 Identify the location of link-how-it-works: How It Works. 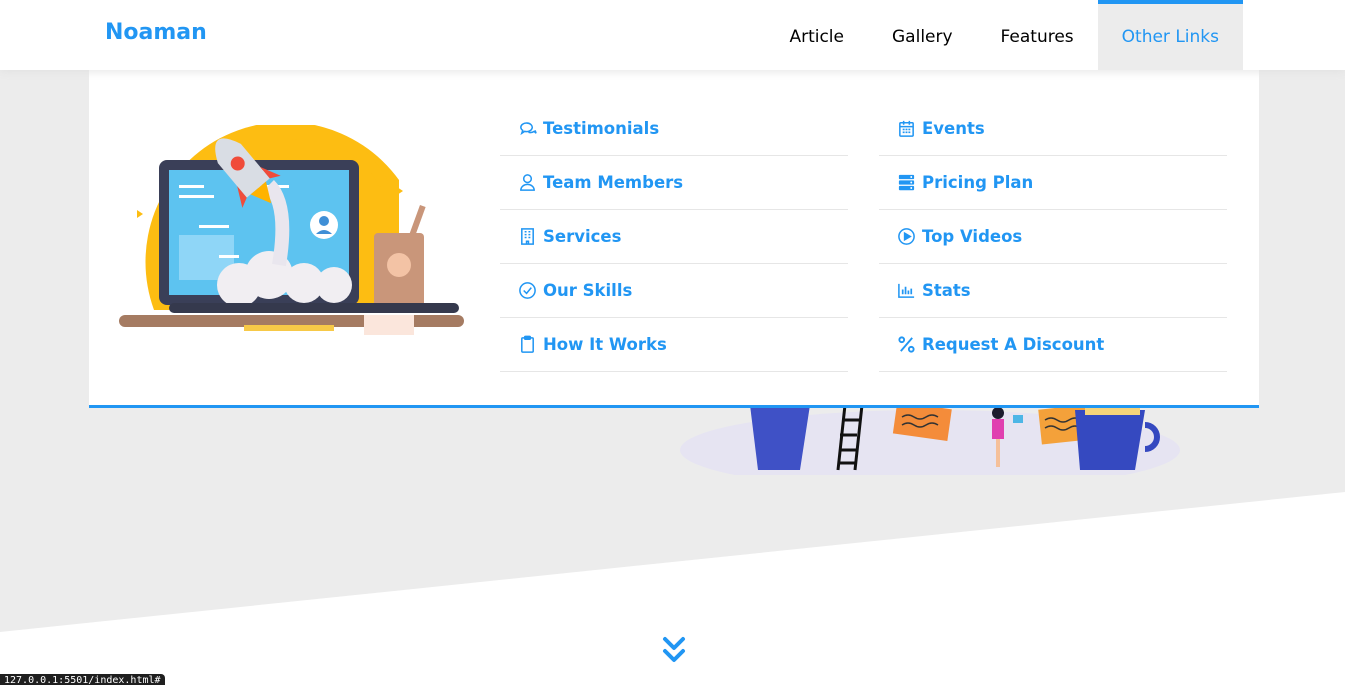
(674, 345).